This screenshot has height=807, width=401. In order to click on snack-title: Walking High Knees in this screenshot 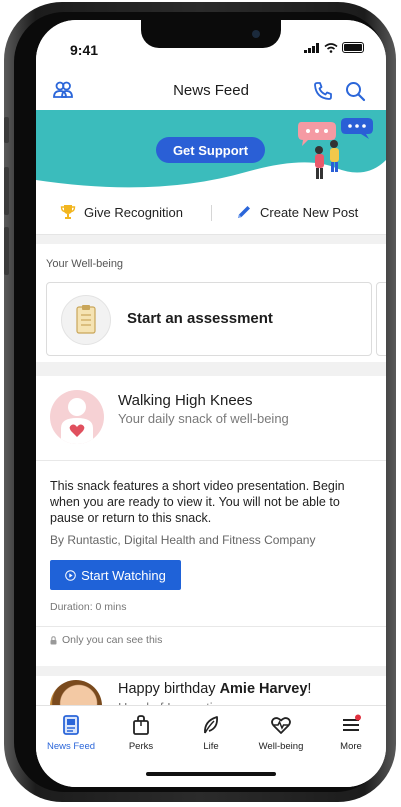, I will do `click(185, 400)`.